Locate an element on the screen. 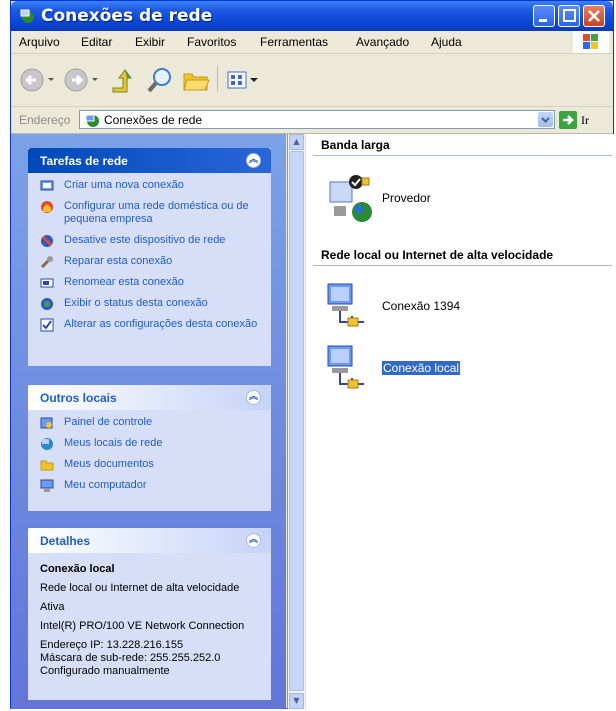 This screenshot has height=711, width=616. close-icon is located at coordinates (594, 16).